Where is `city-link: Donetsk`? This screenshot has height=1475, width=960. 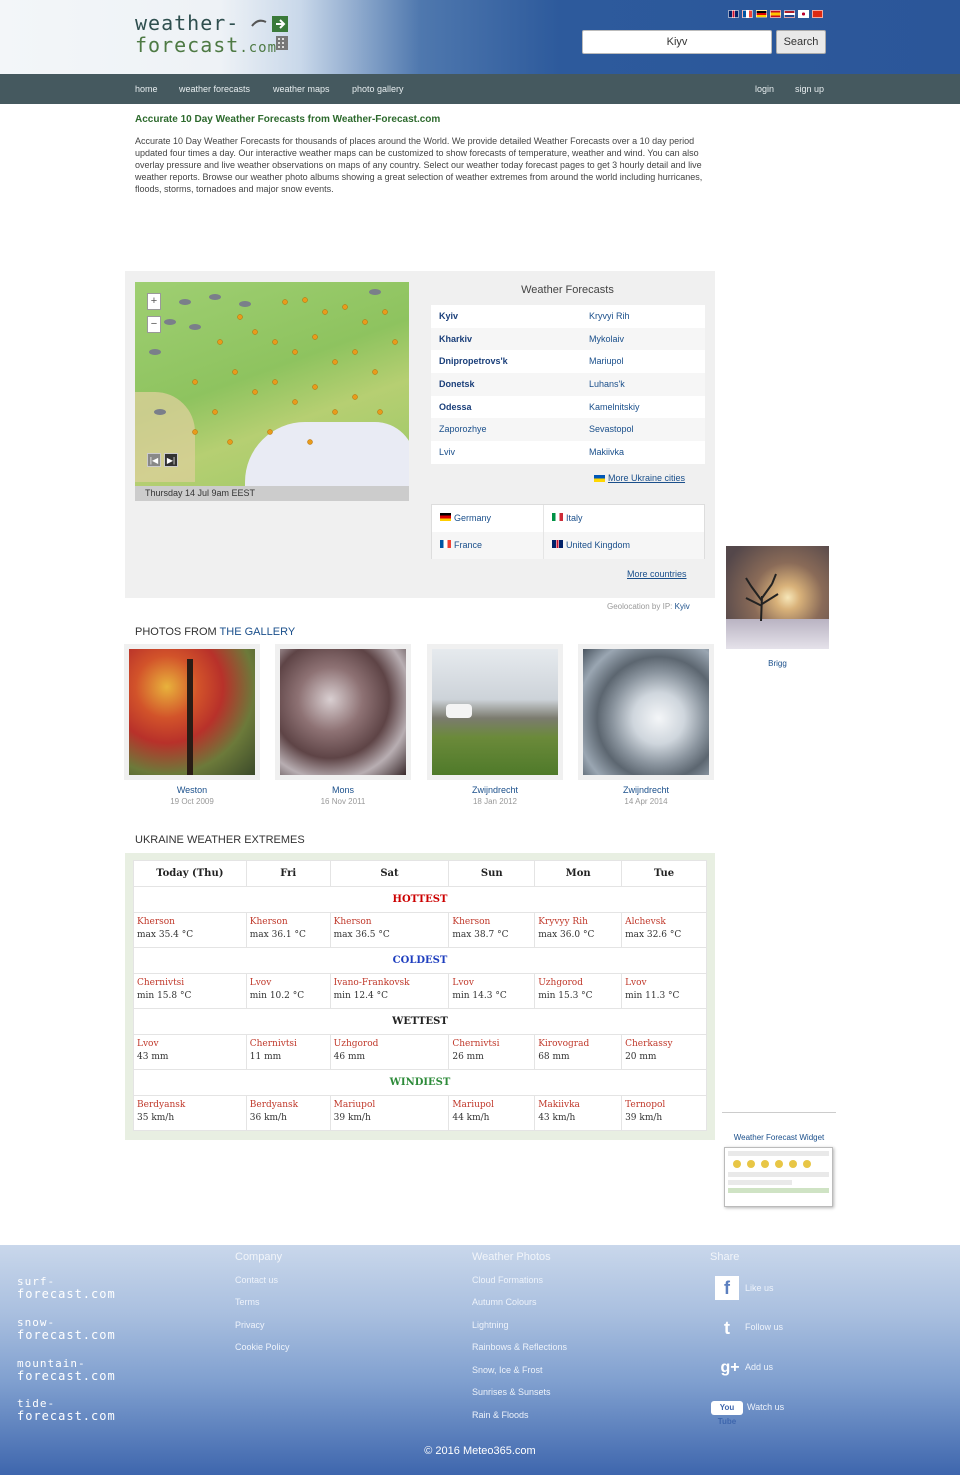 city-link: Donetsk is located at coordinates (457, 384).